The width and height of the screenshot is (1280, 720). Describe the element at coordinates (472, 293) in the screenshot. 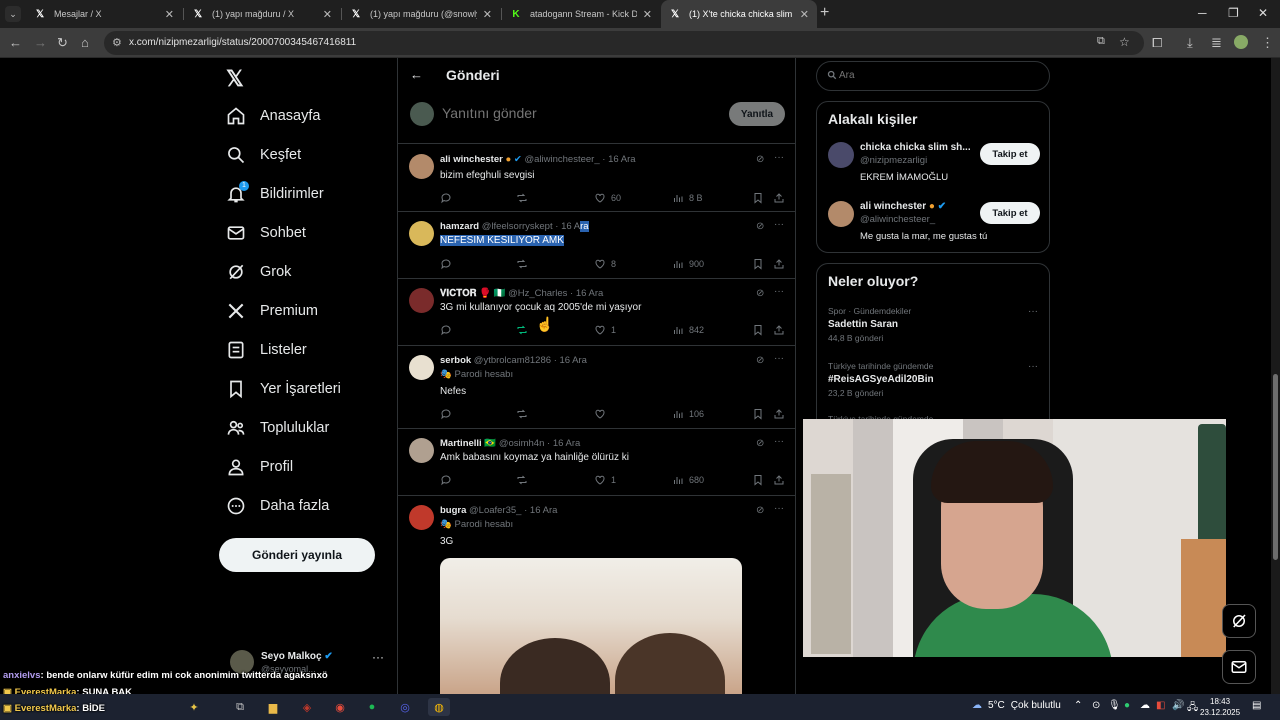

I see `tweet-author-name: 𝐕𝐈𝐂𝐓𝐎𝐑 🥊 🇳🇬` at that location.